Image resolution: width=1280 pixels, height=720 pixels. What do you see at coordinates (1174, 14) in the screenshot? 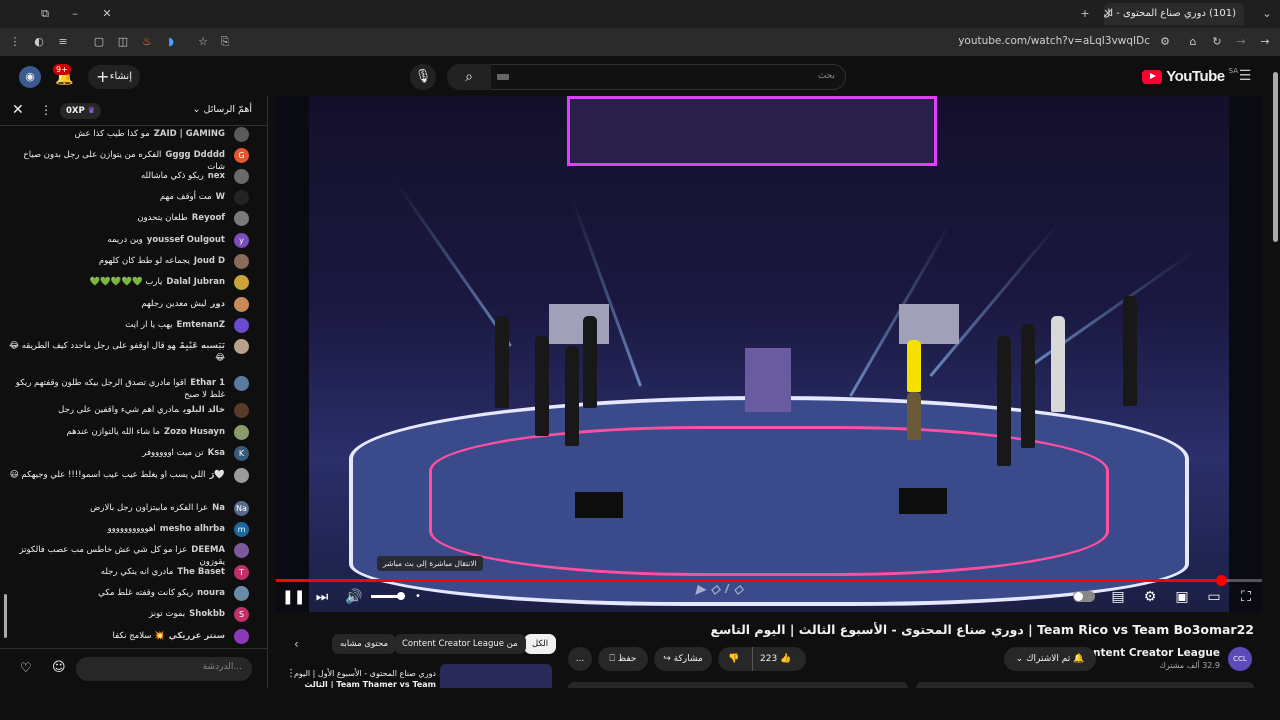
I see `browser-tab: (101) دوري صناع المحتوى - ال` at bounding box center [1174, 14].